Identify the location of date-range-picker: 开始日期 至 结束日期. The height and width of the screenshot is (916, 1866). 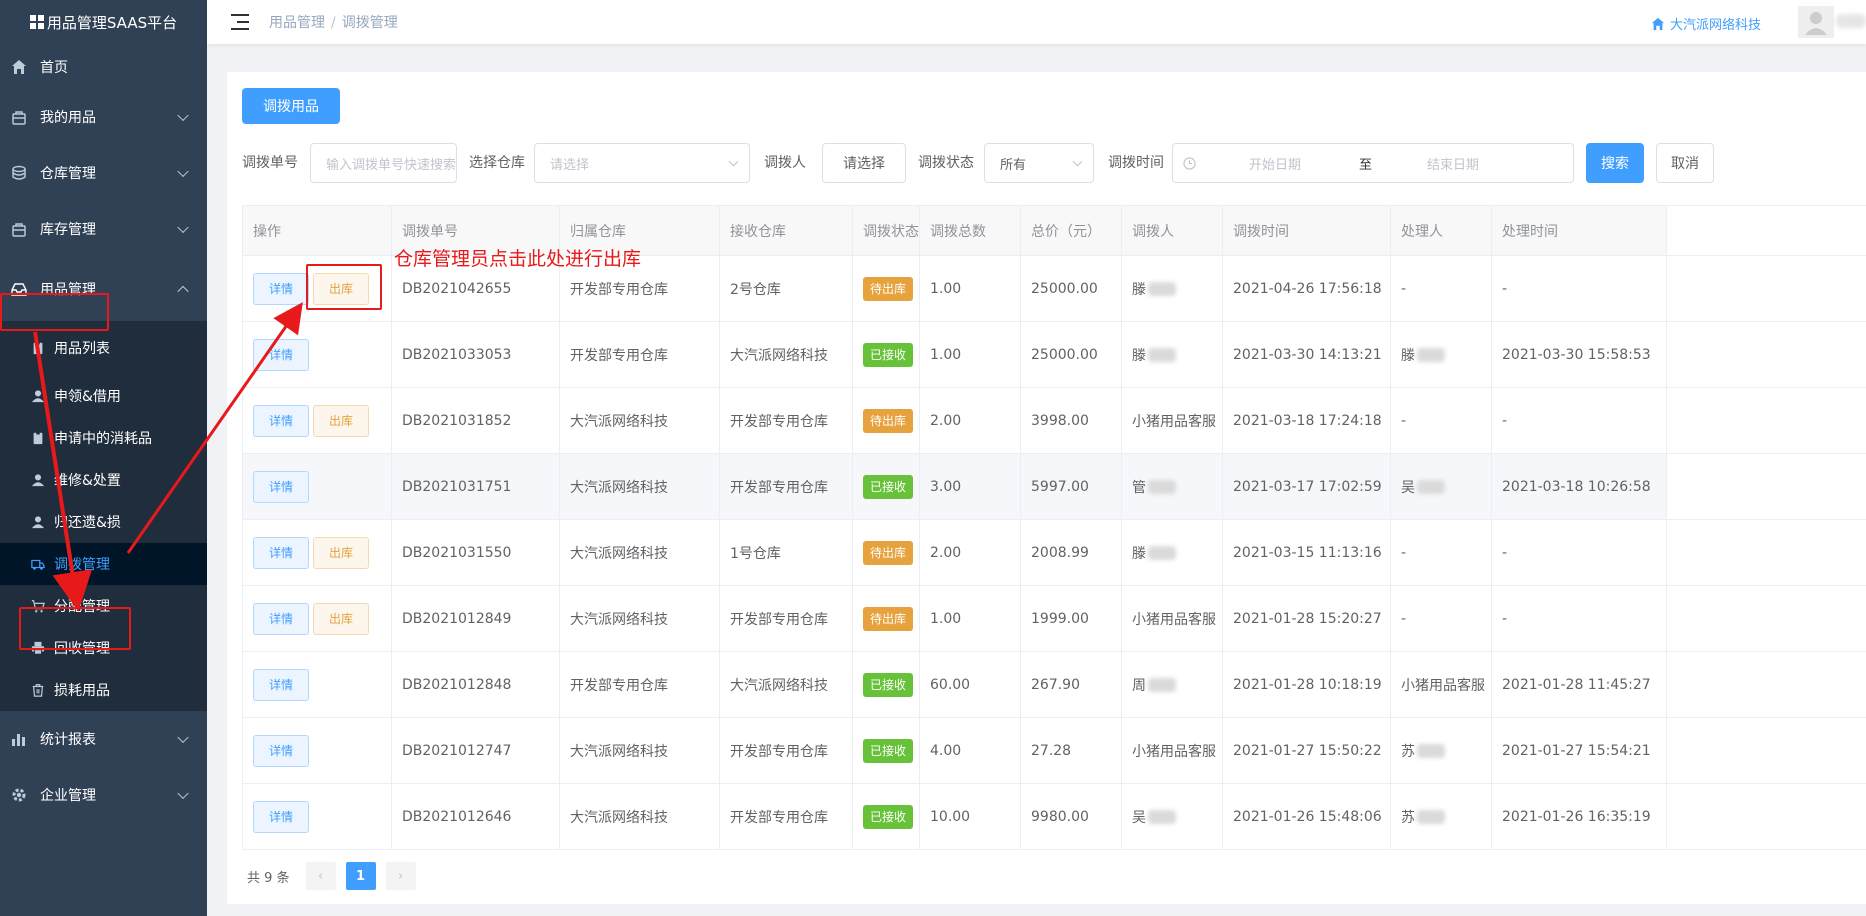
(1373, 163).